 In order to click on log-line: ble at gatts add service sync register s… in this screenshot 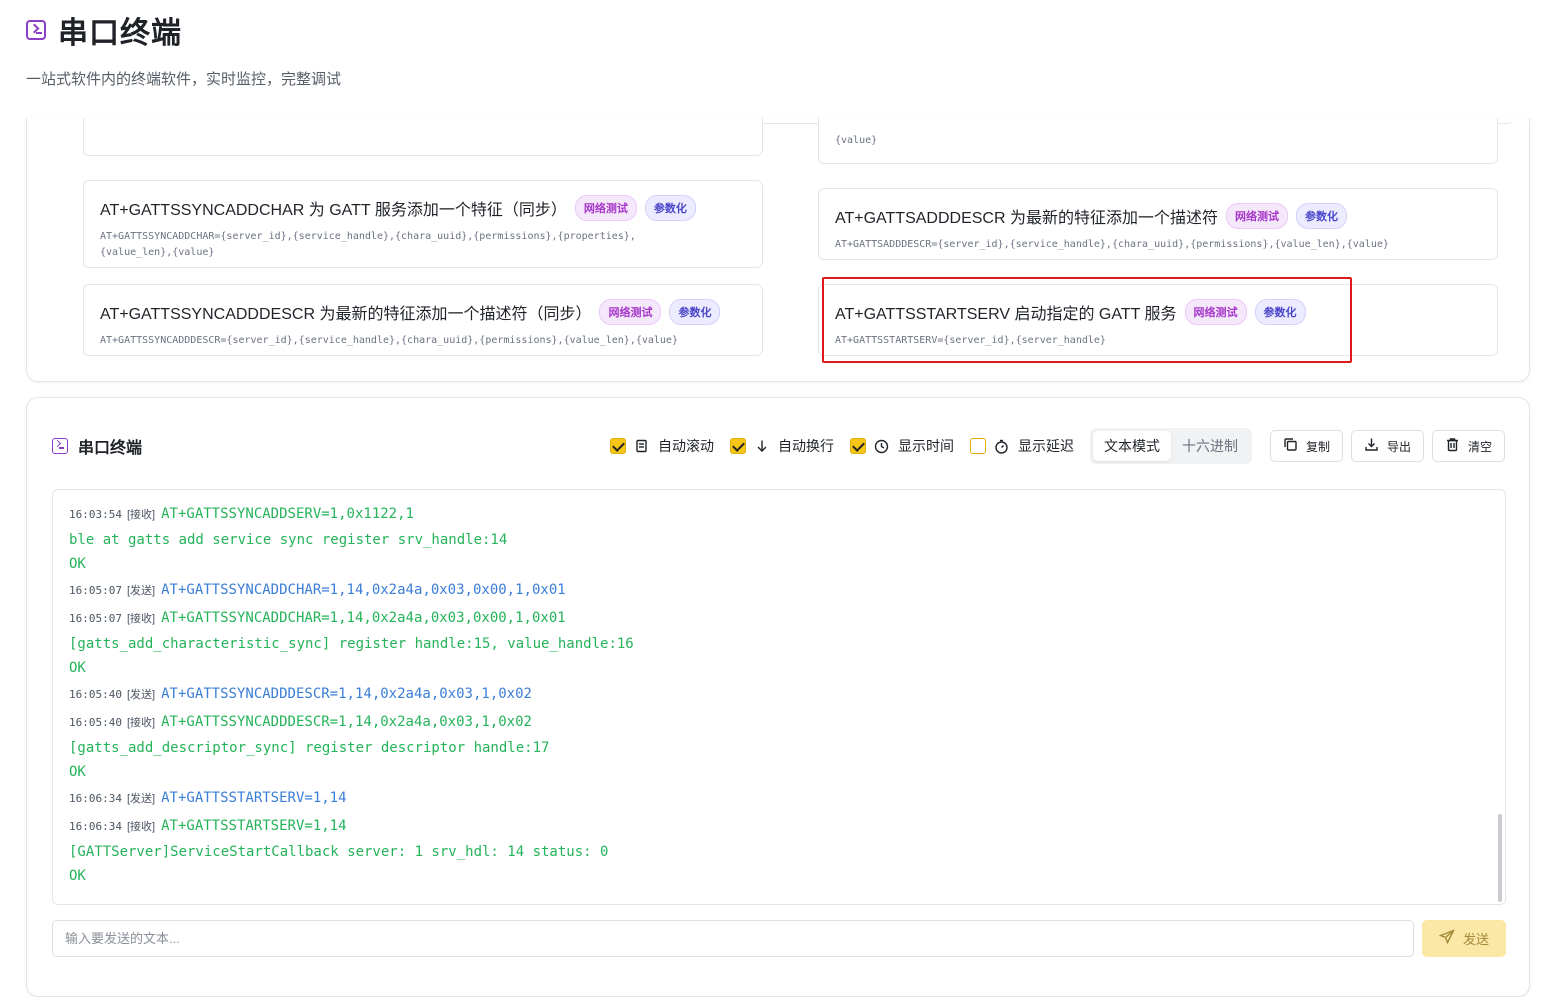, I will do `click(779, 540)`.